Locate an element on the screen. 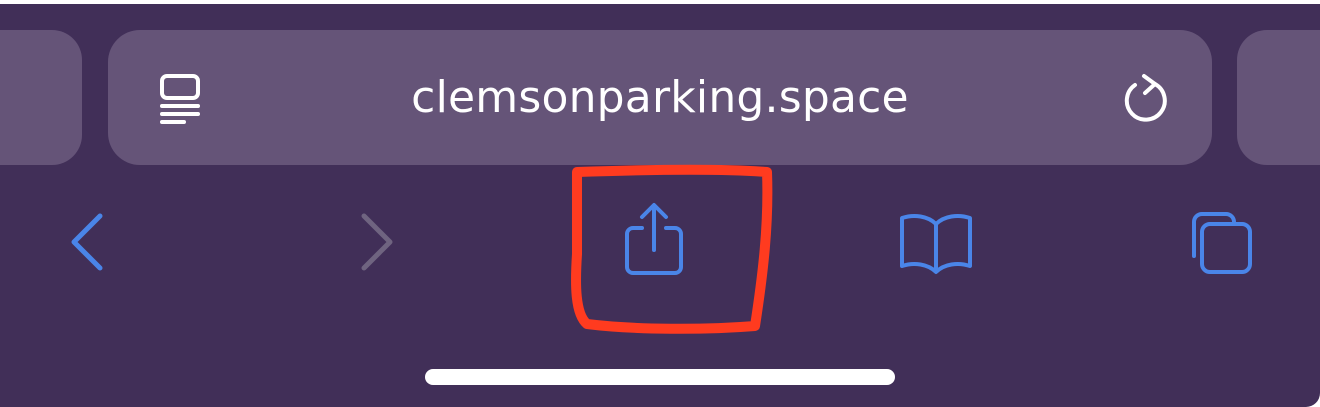  reload-icon is located at coordinates (1145, 98).